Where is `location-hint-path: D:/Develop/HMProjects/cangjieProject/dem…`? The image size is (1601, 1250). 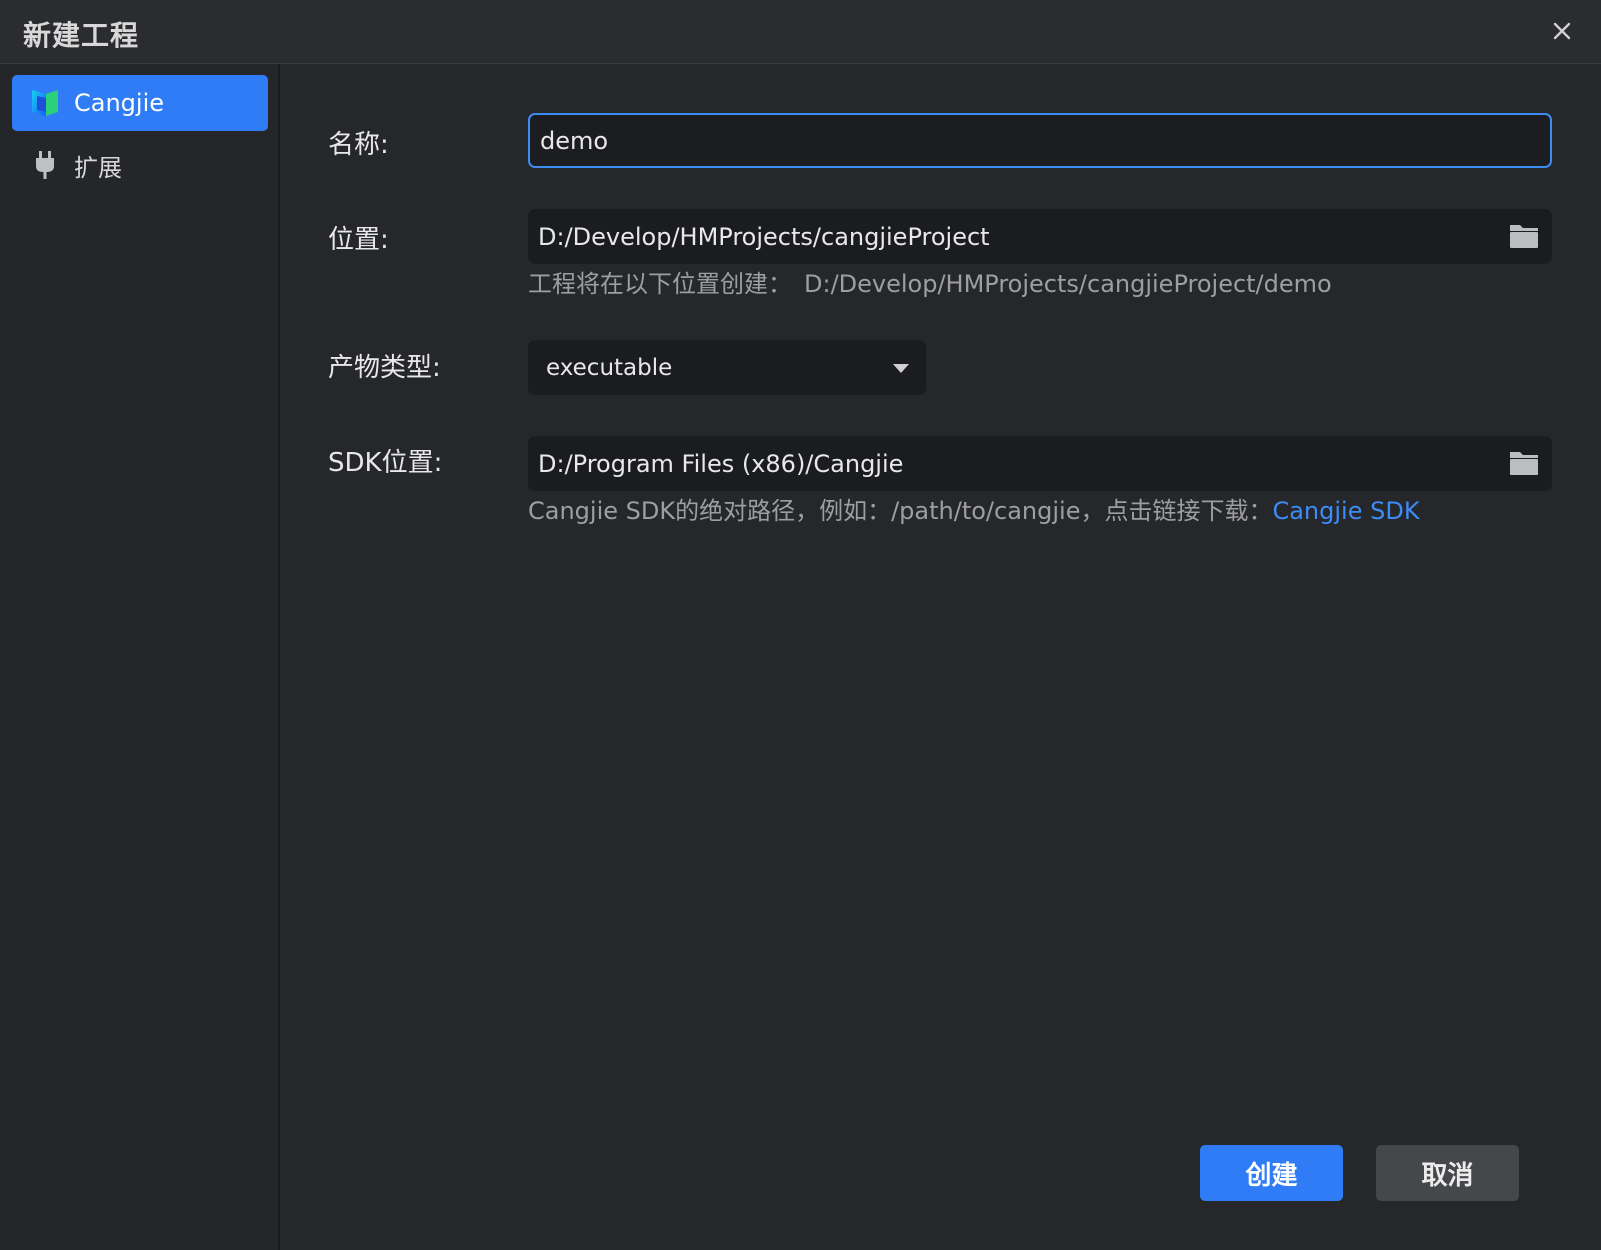
location-hint-path: D:/Develop/HMProjects/cangjieProject/dem… is located at coordinates (1068, 284).